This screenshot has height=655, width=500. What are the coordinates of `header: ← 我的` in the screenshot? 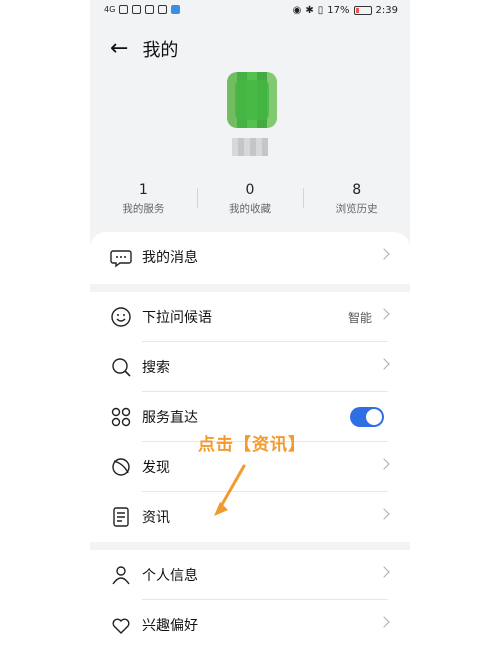 It's located at (144, 49).